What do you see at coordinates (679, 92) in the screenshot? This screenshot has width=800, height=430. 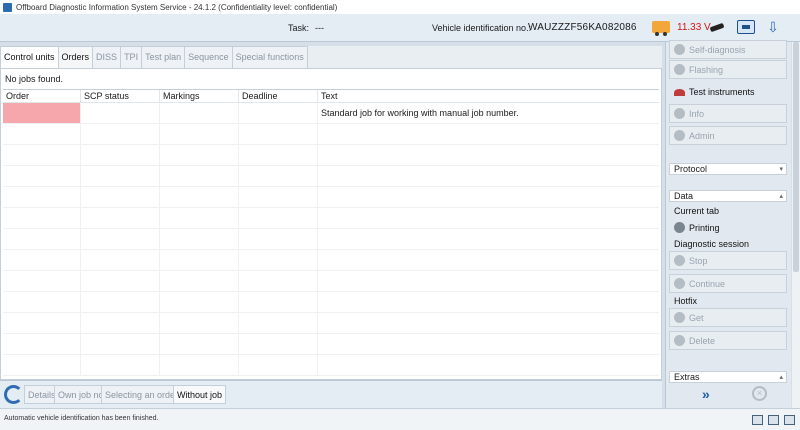 I see `gauge-icon` at bounding box center [679, 92].